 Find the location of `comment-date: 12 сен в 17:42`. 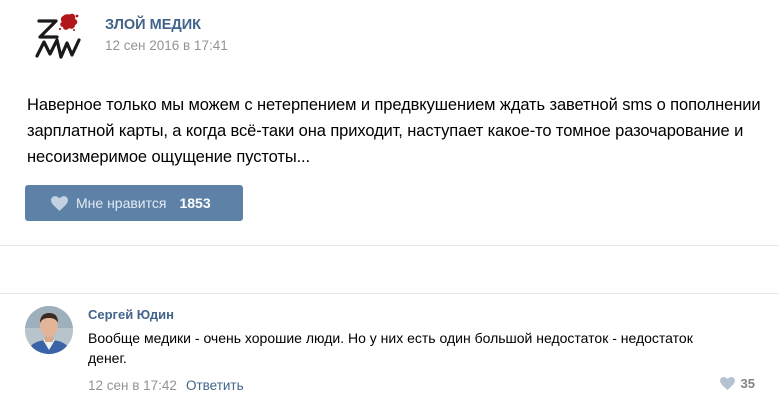

comment-date: 12 сен в 17:42 is located at coordinates (132, 386).